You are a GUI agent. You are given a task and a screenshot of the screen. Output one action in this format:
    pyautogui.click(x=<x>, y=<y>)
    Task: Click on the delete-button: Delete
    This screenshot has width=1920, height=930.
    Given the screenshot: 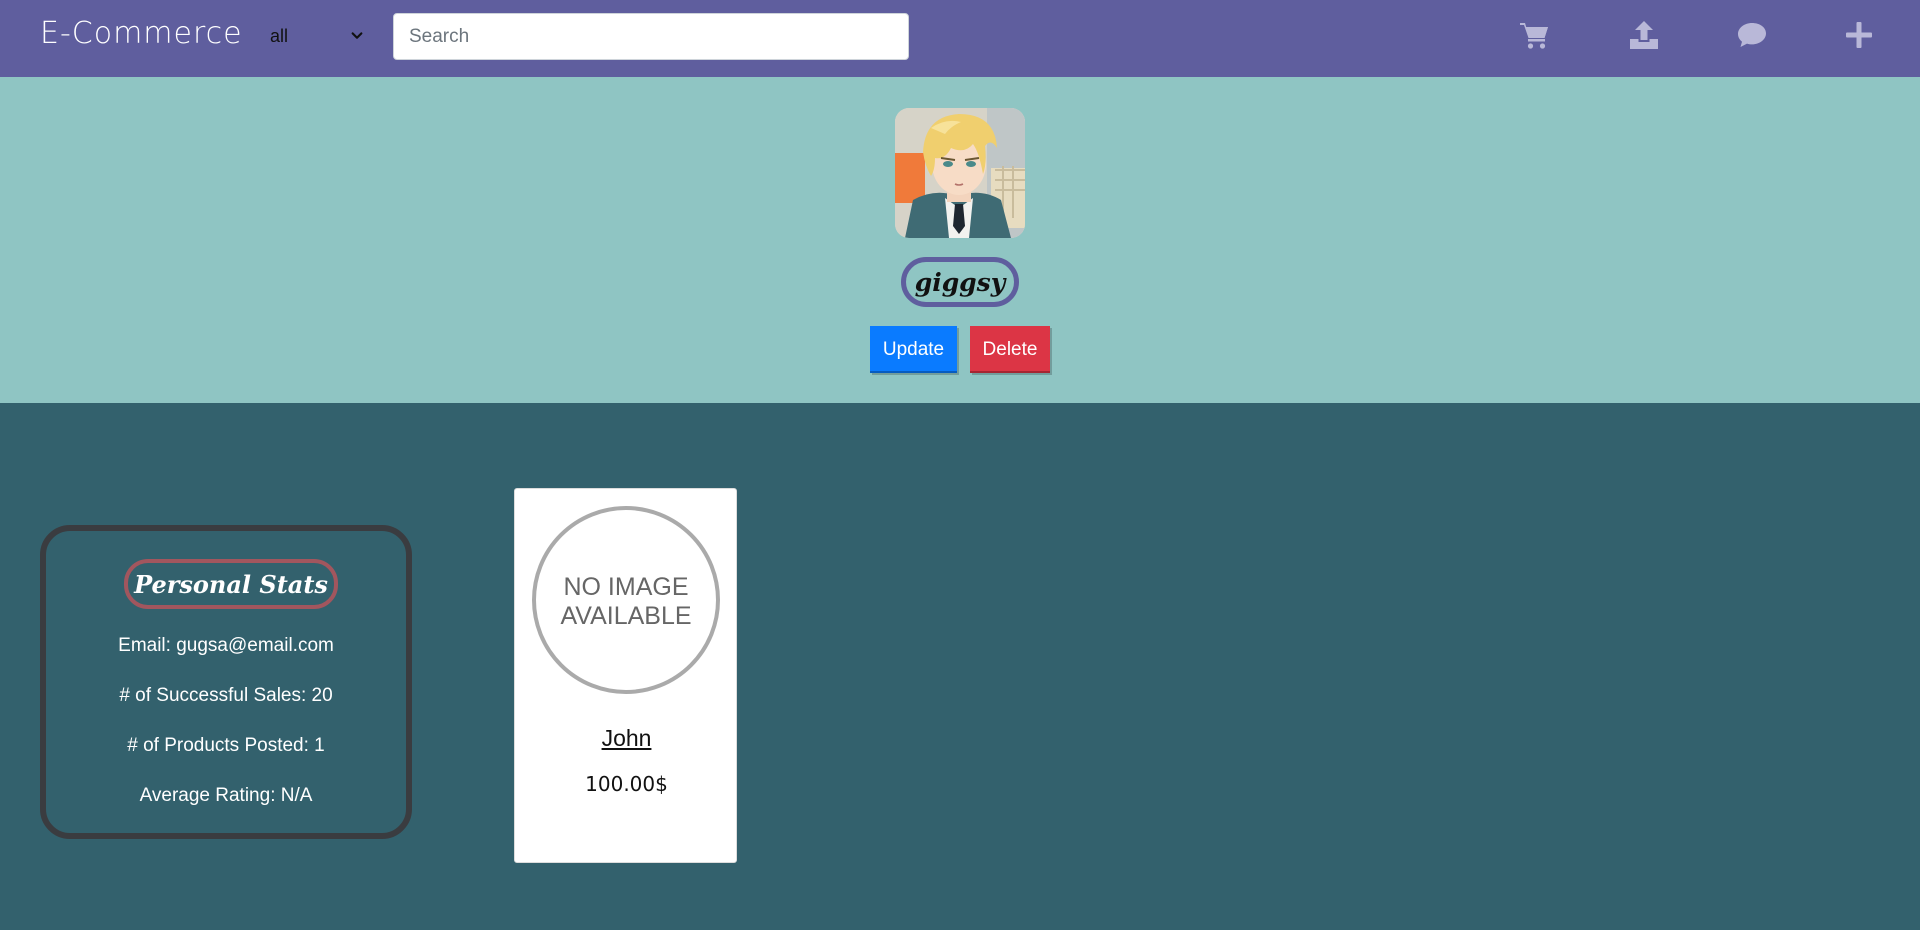 What is the action you would take?
    pyautogui.click(x=1010, y=349)
    